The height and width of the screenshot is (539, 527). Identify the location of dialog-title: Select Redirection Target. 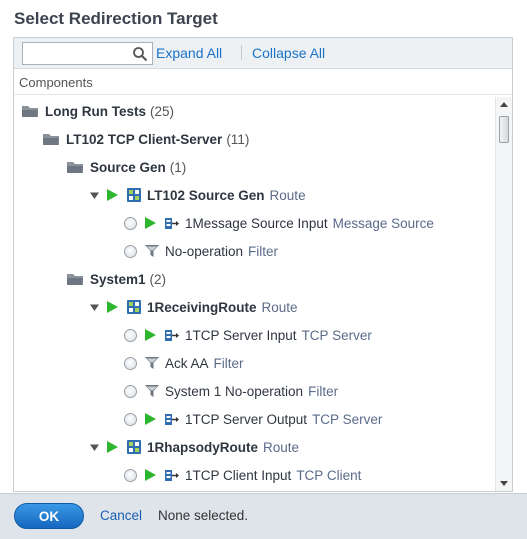
(116, 18).